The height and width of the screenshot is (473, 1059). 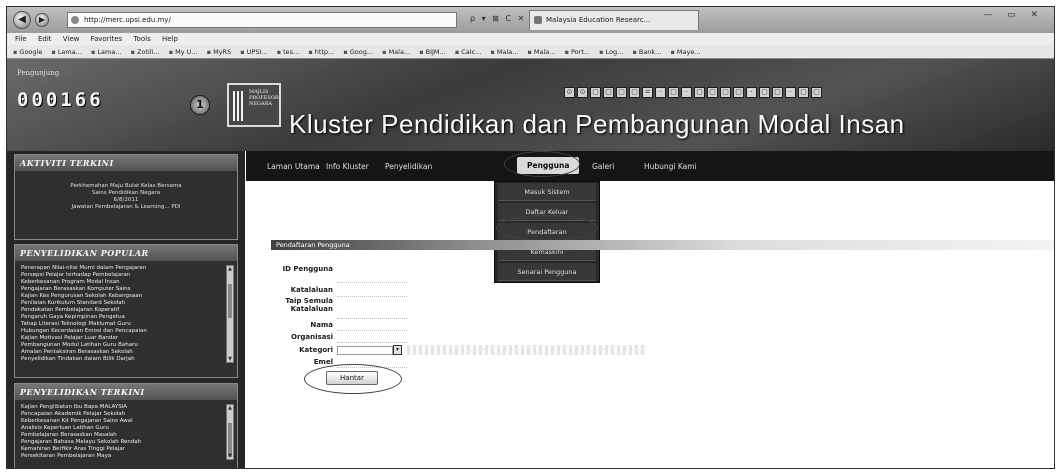 What do you see at coordinates (122, 421) in the screenshot?
I see `research-link: Keberkesanan Kit Pengajaran Sains Awal` at bounding box center [122, 421].